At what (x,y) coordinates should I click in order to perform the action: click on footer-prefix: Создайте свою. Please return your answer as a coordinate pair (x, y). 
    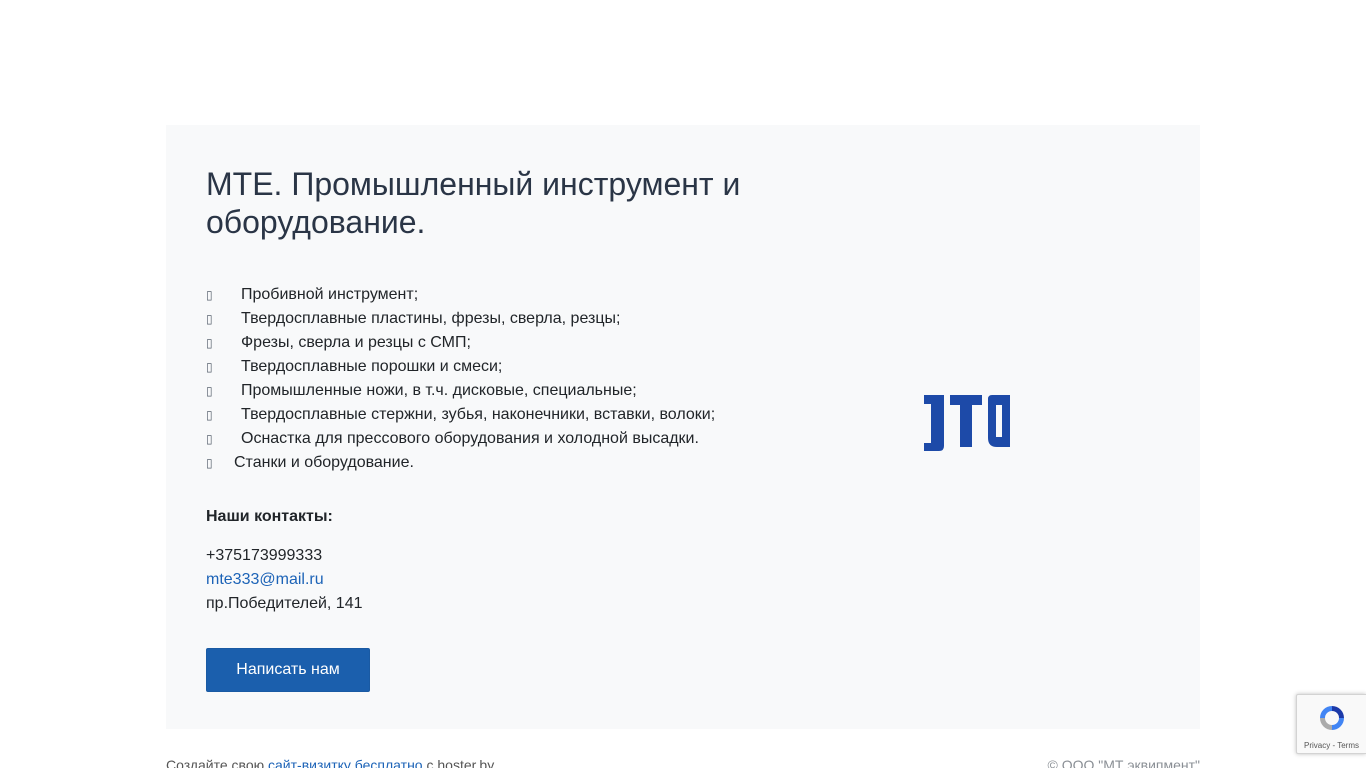
    Looking at the image, I should click on (215, 762).